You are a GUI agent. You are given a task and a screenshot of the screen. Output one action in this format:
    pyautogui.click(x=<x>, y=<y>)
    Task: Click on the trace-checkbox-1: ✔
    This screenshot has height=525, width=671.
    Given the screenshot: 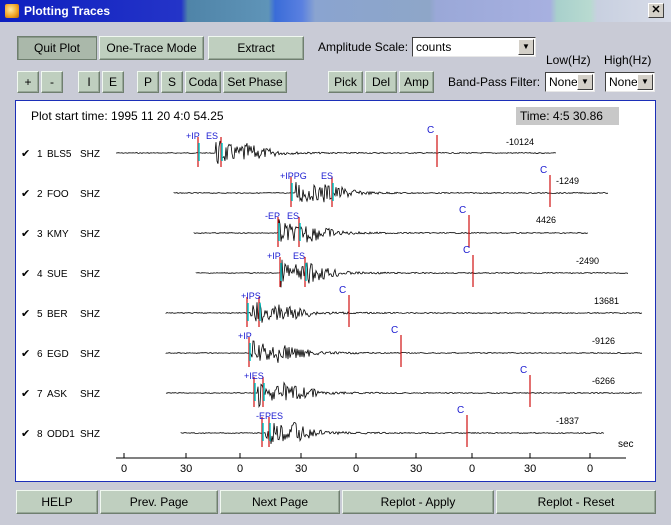 What is the action you would take?
    pyautogui.click(x=25, y=154)
    